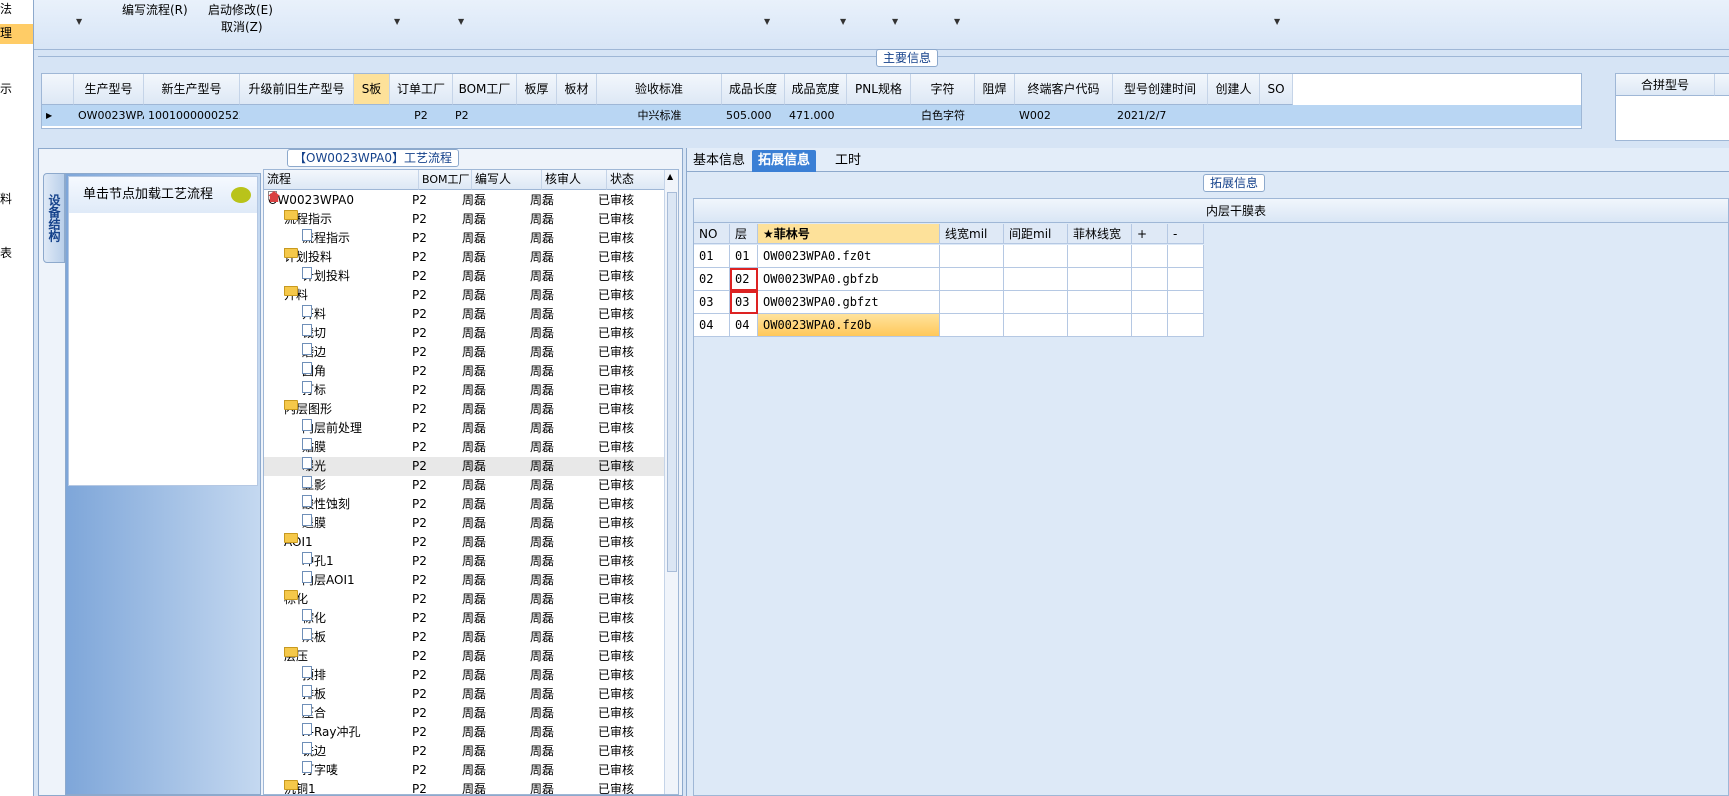 This screenshot has width=1729, height=796. What do you see at coordinates (995, 89) in the screenshot?
I see `column-header: 阻焊` at bounding box center [995, 89].